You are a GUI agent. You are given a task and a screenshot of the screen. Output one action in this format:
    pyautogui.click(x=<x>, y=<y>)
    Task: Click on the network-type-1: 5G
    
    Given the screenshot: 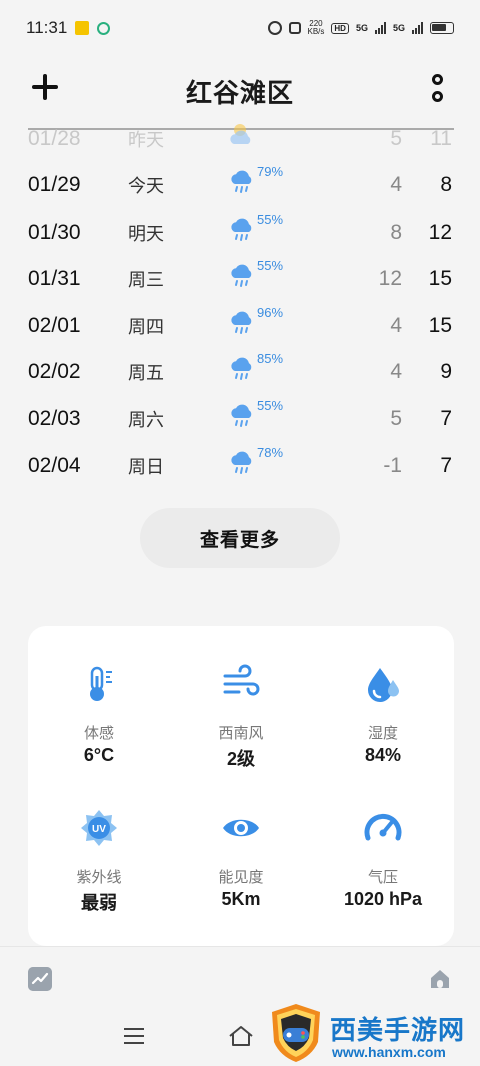 What is the action you would take?
    pyautogui.click(x=361, y=28)
    